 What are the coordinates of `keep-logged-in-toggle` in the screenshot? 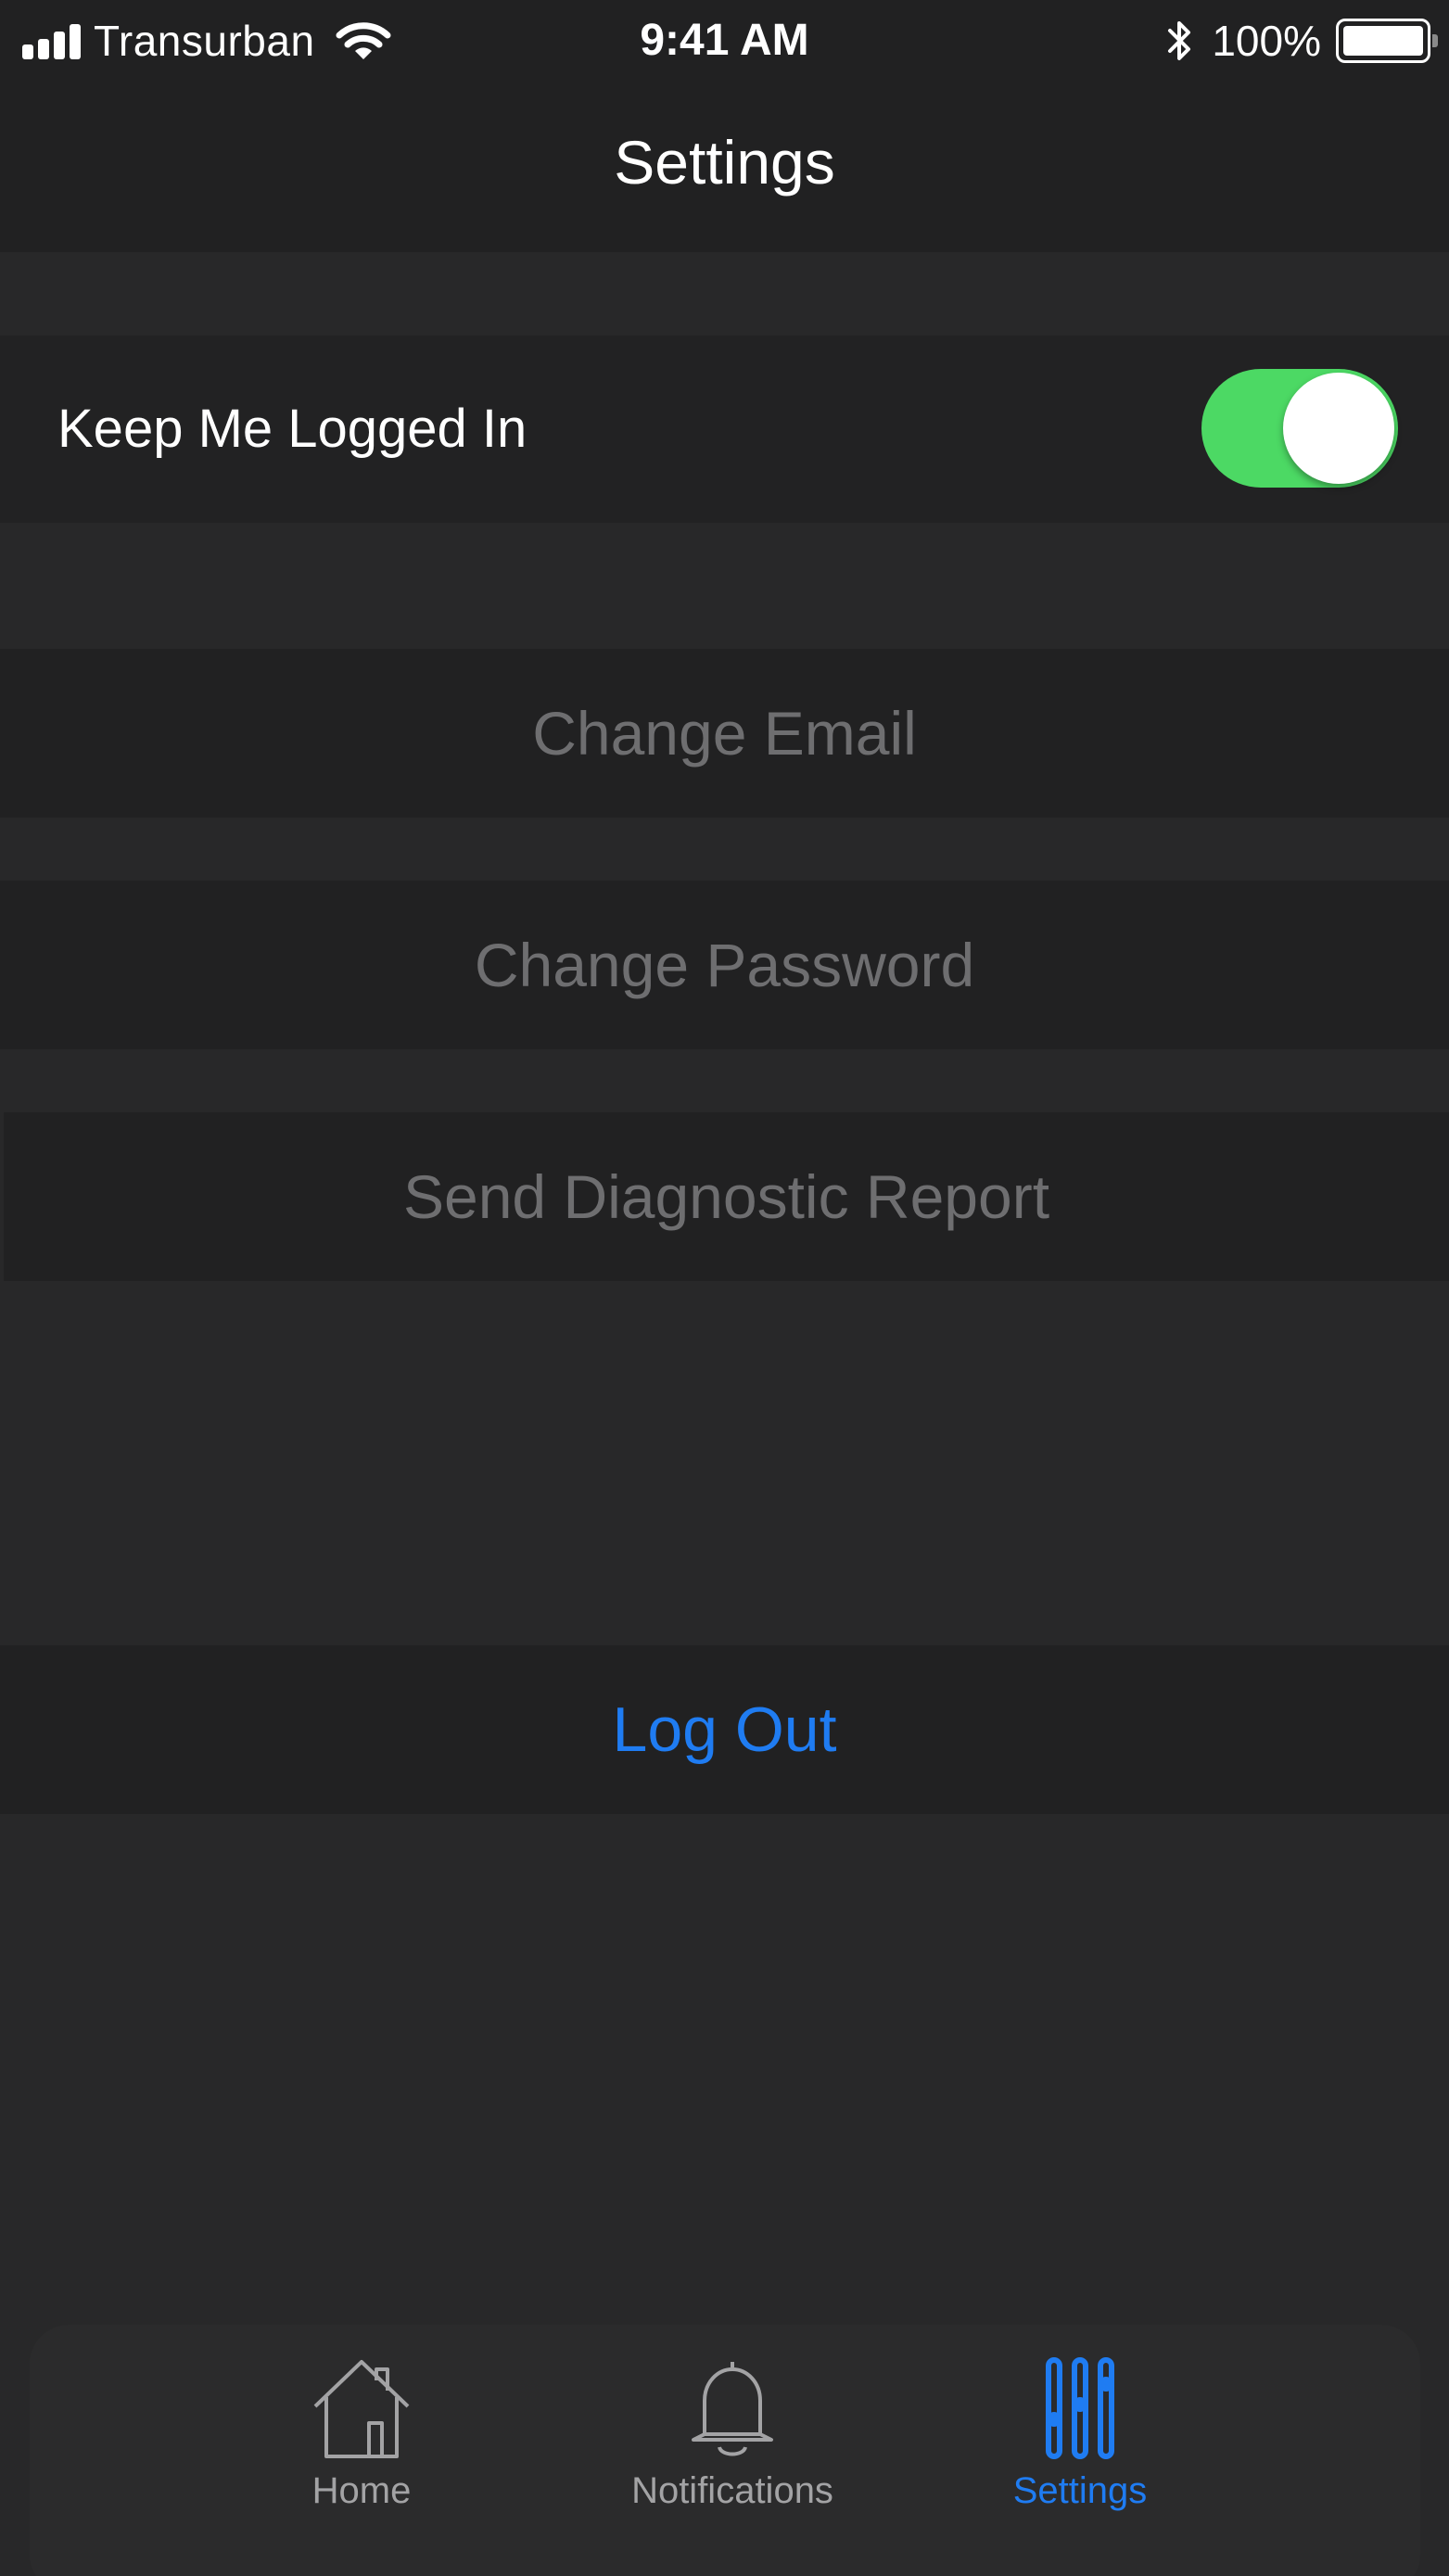 It's located at (1299, 428).